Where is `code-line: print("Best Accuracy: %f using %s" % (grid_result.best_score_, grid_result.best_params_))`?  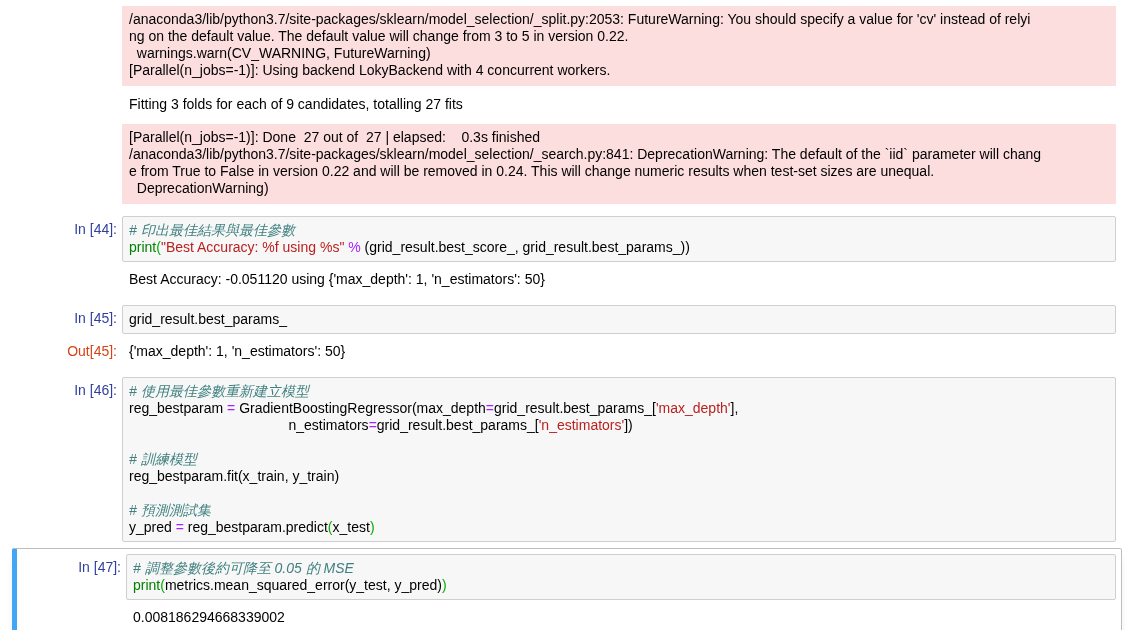 code-line: print("Best Accuracy: %f using %s" % (grid_result.best_score_, grid_result.best_params_)) is located at coordinates (409, 247).